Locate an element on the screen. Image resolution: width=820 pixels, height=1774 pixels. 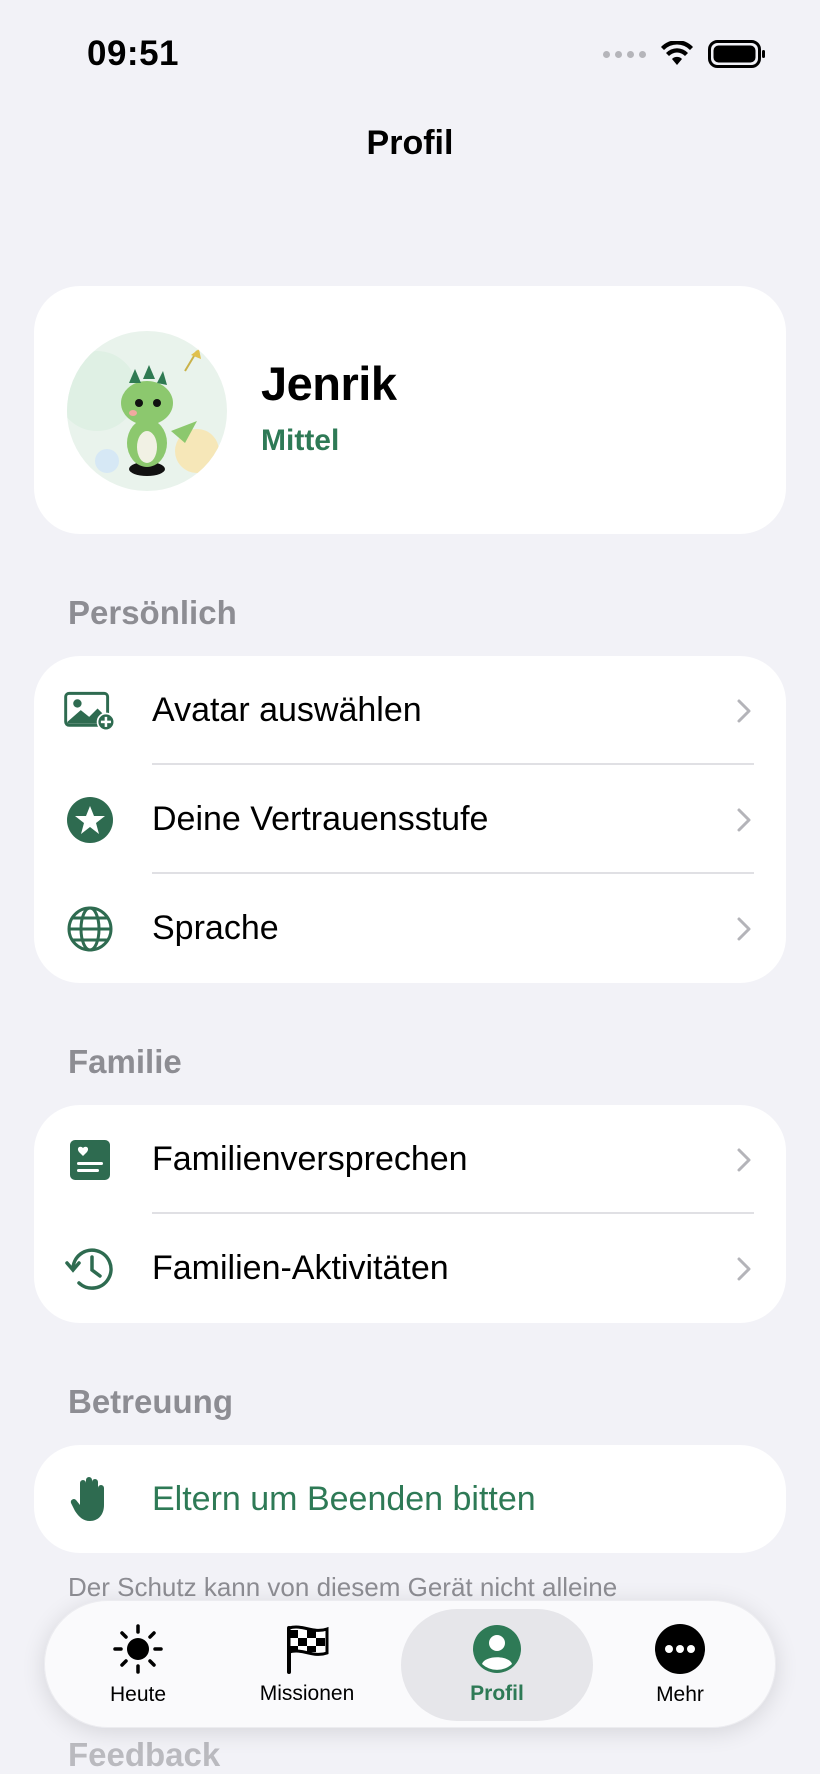
status-time: 09:51 is located at coordinates (133, 53).